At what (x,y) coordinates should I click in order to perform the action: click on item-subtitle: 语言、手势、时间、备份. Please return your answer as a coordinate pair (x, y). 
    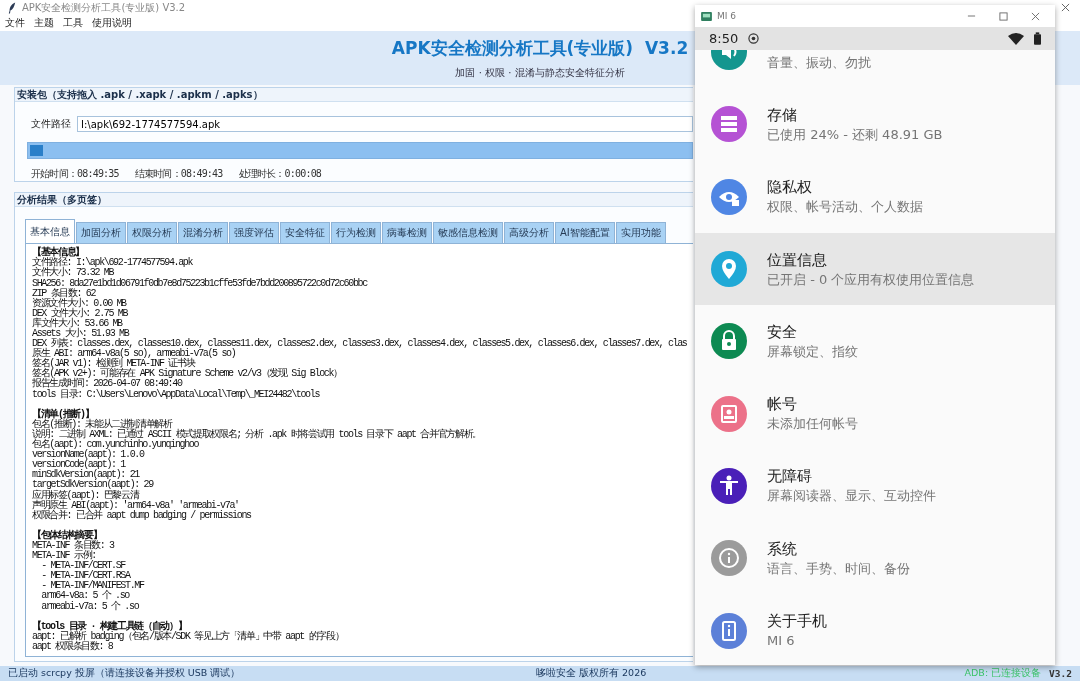
    Looking at the image, I should click on (838, 568).